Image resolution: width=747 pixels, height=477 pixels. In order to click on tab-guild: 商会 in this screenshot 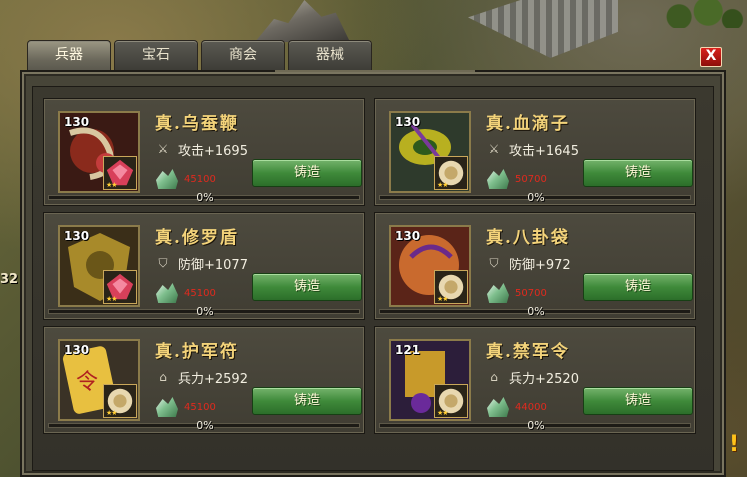, I will do `click(243, 55)`.